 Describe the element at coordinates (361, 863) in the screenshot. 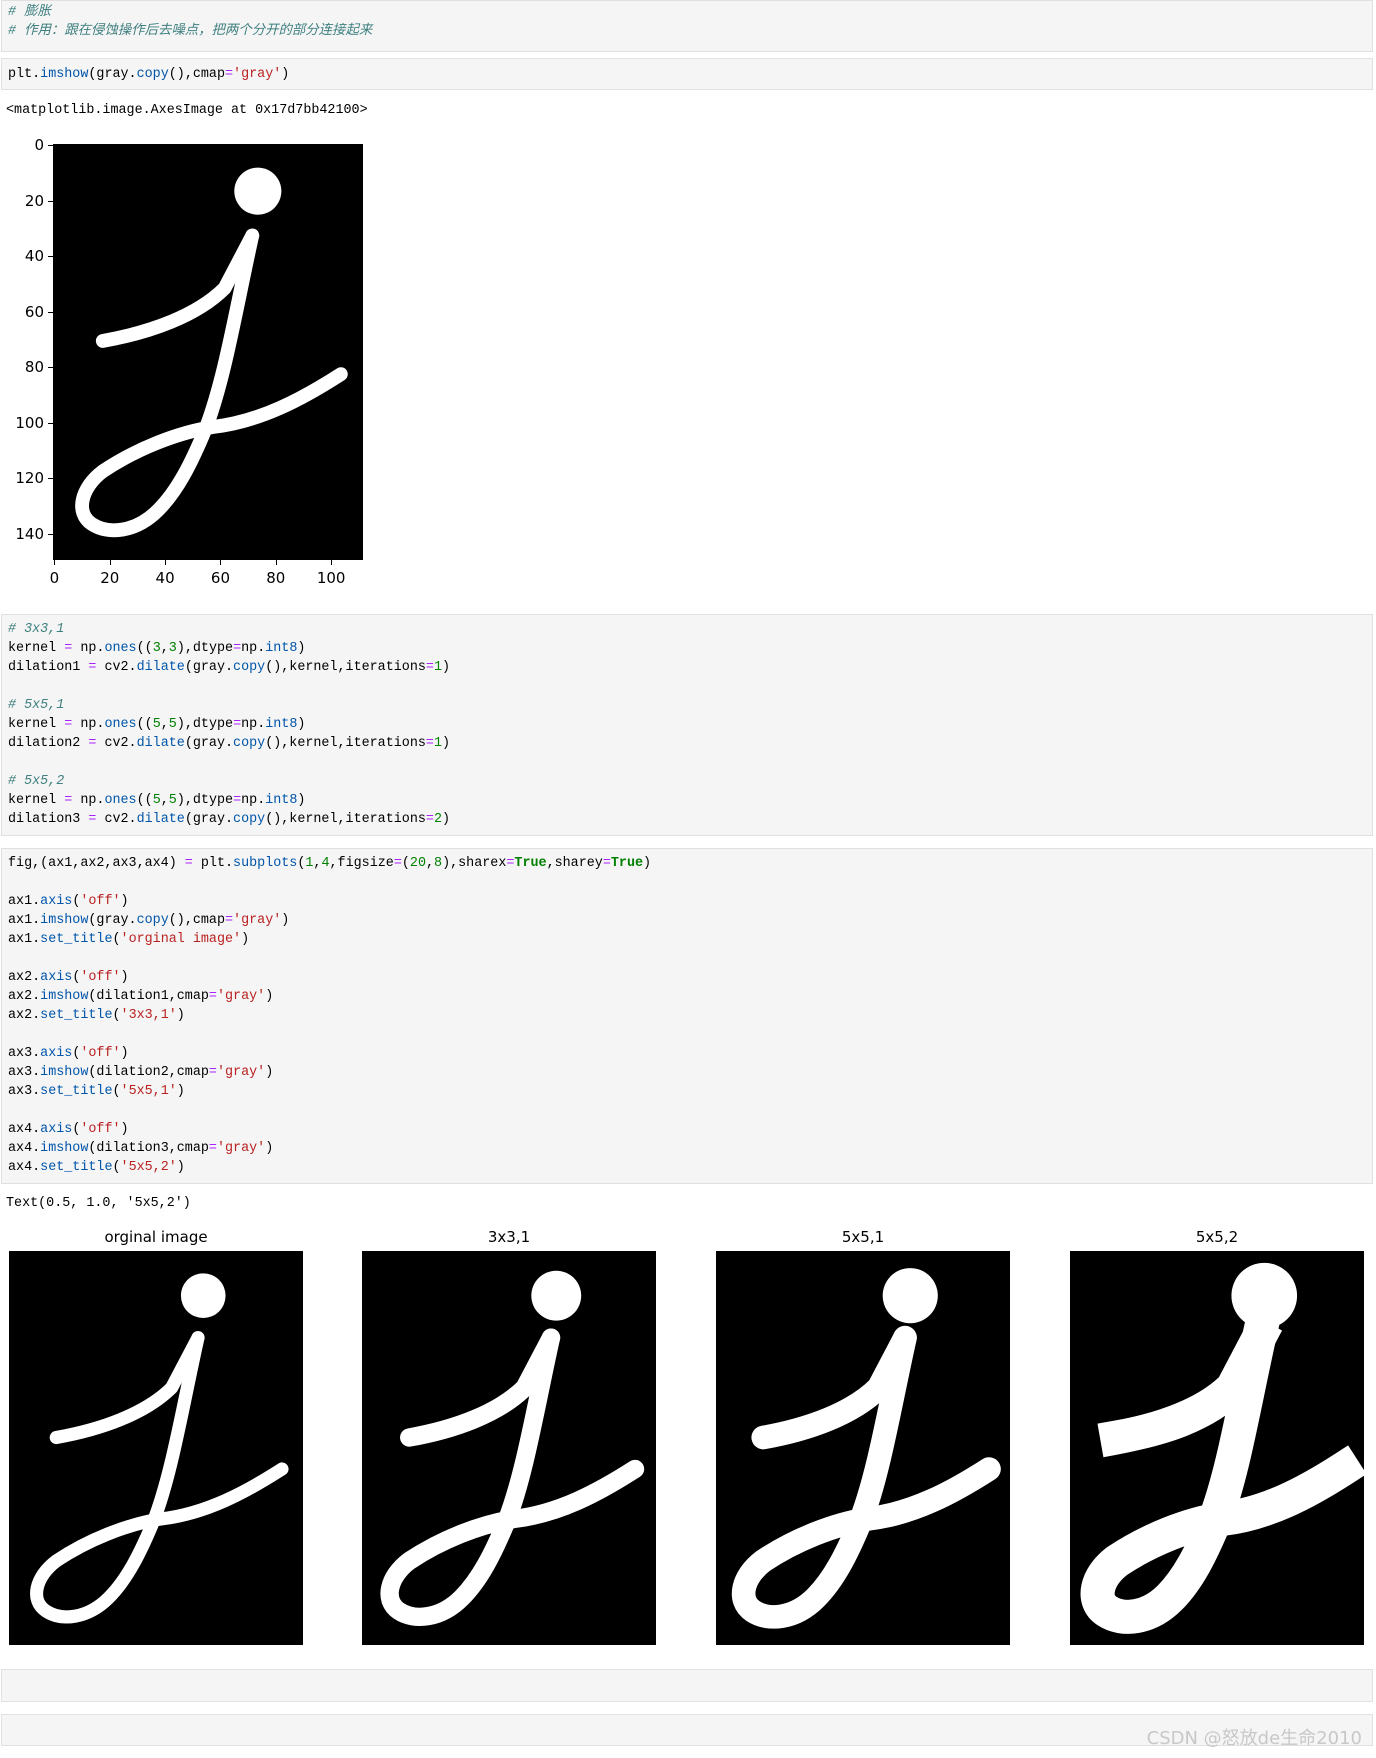

I see `code-token: ,figsize` at that location.